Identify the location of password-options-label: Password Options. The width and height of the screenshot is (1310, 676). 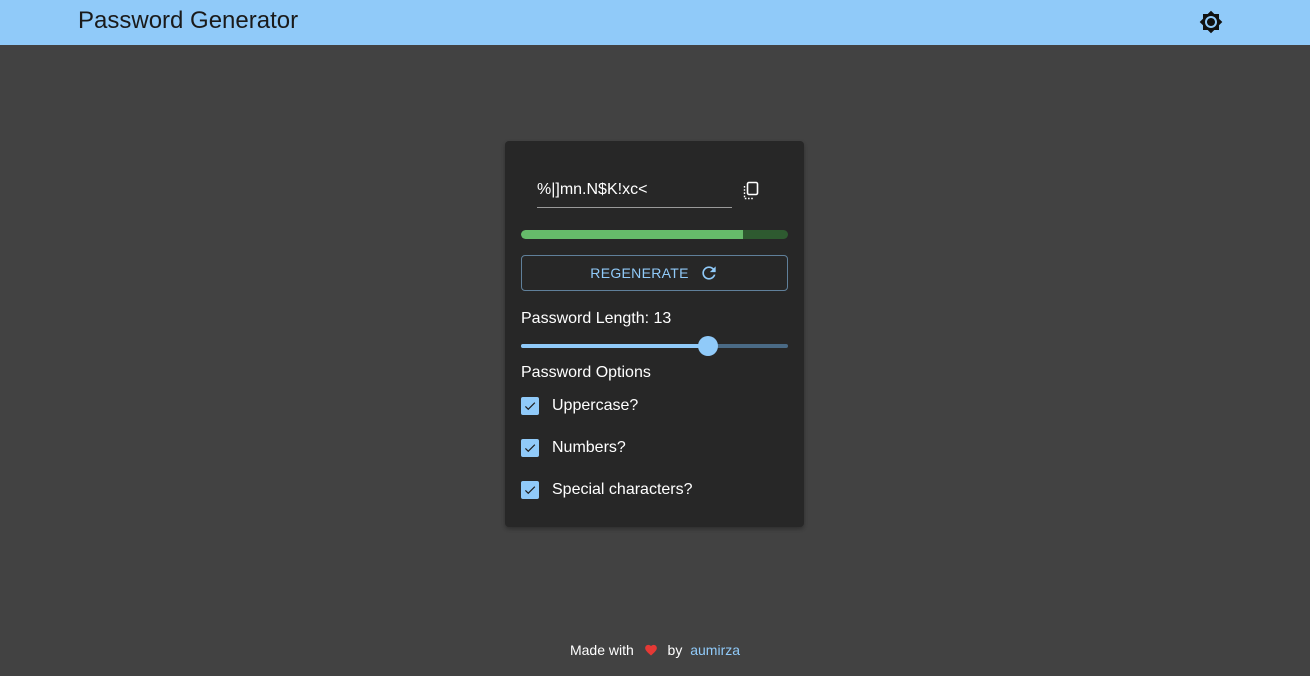
(586, 372).